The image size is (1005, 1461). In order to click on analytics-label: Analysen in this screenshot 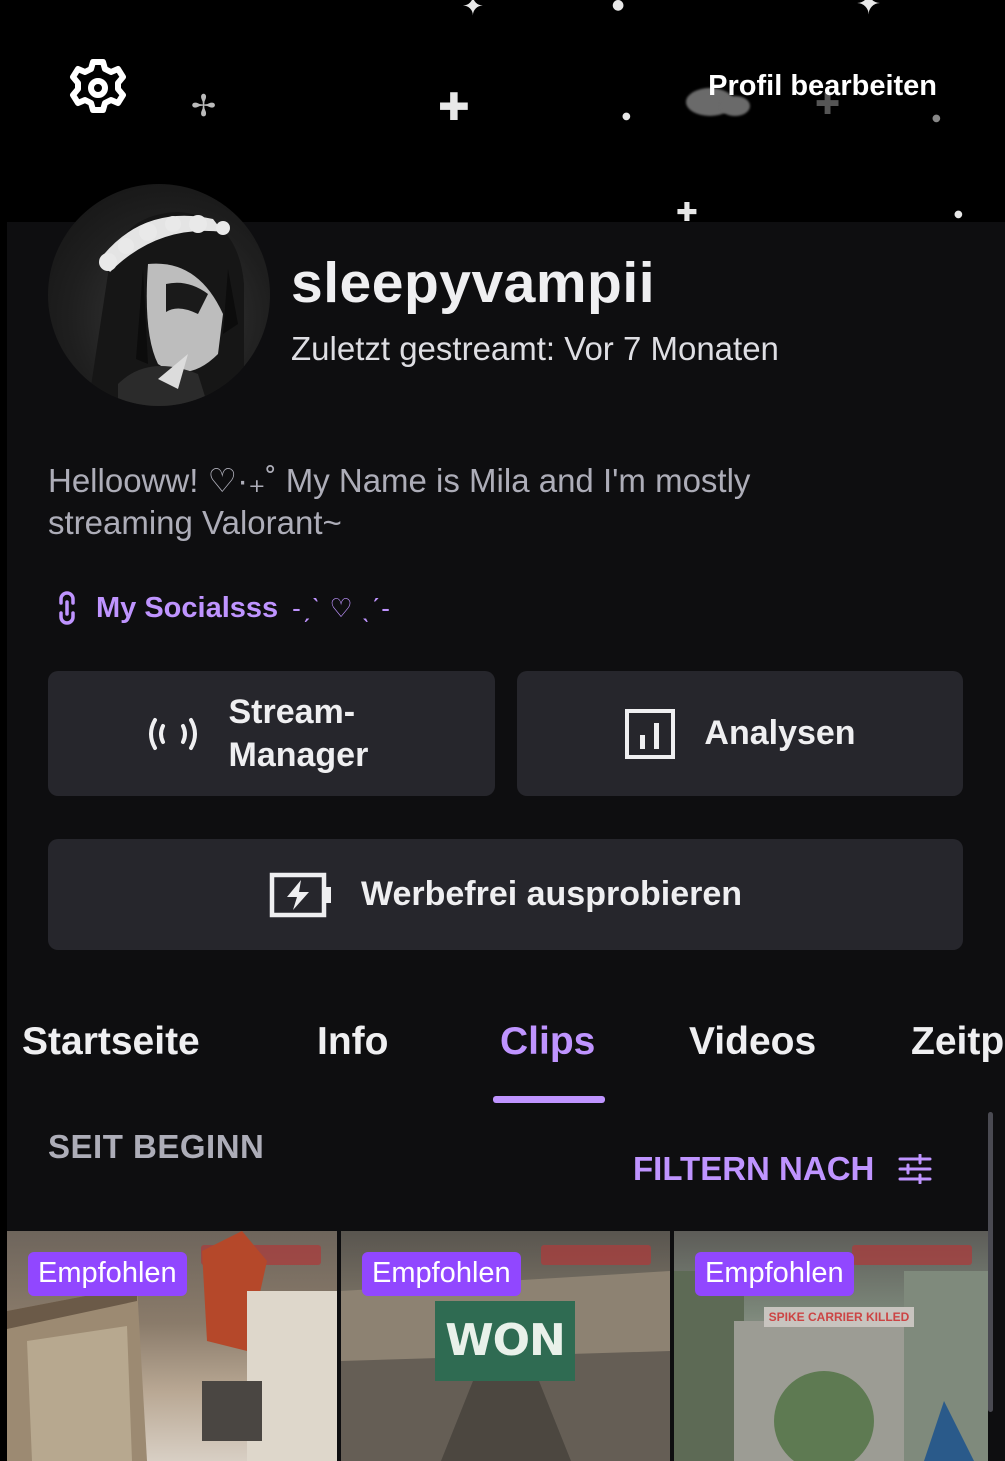, I will do `click(780, 733)`.